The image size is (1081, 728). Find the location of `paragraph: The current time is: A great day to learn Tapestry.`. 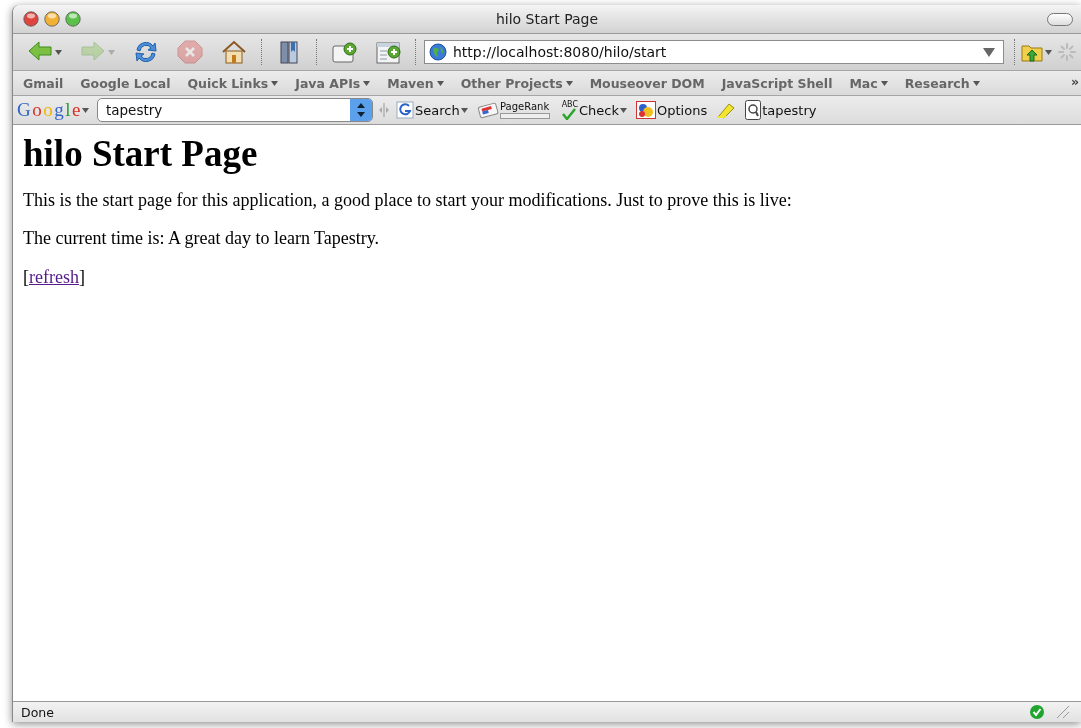

paragraph: The current time is: A great day to learn Tapestry. is located at coordinates (202, 239).